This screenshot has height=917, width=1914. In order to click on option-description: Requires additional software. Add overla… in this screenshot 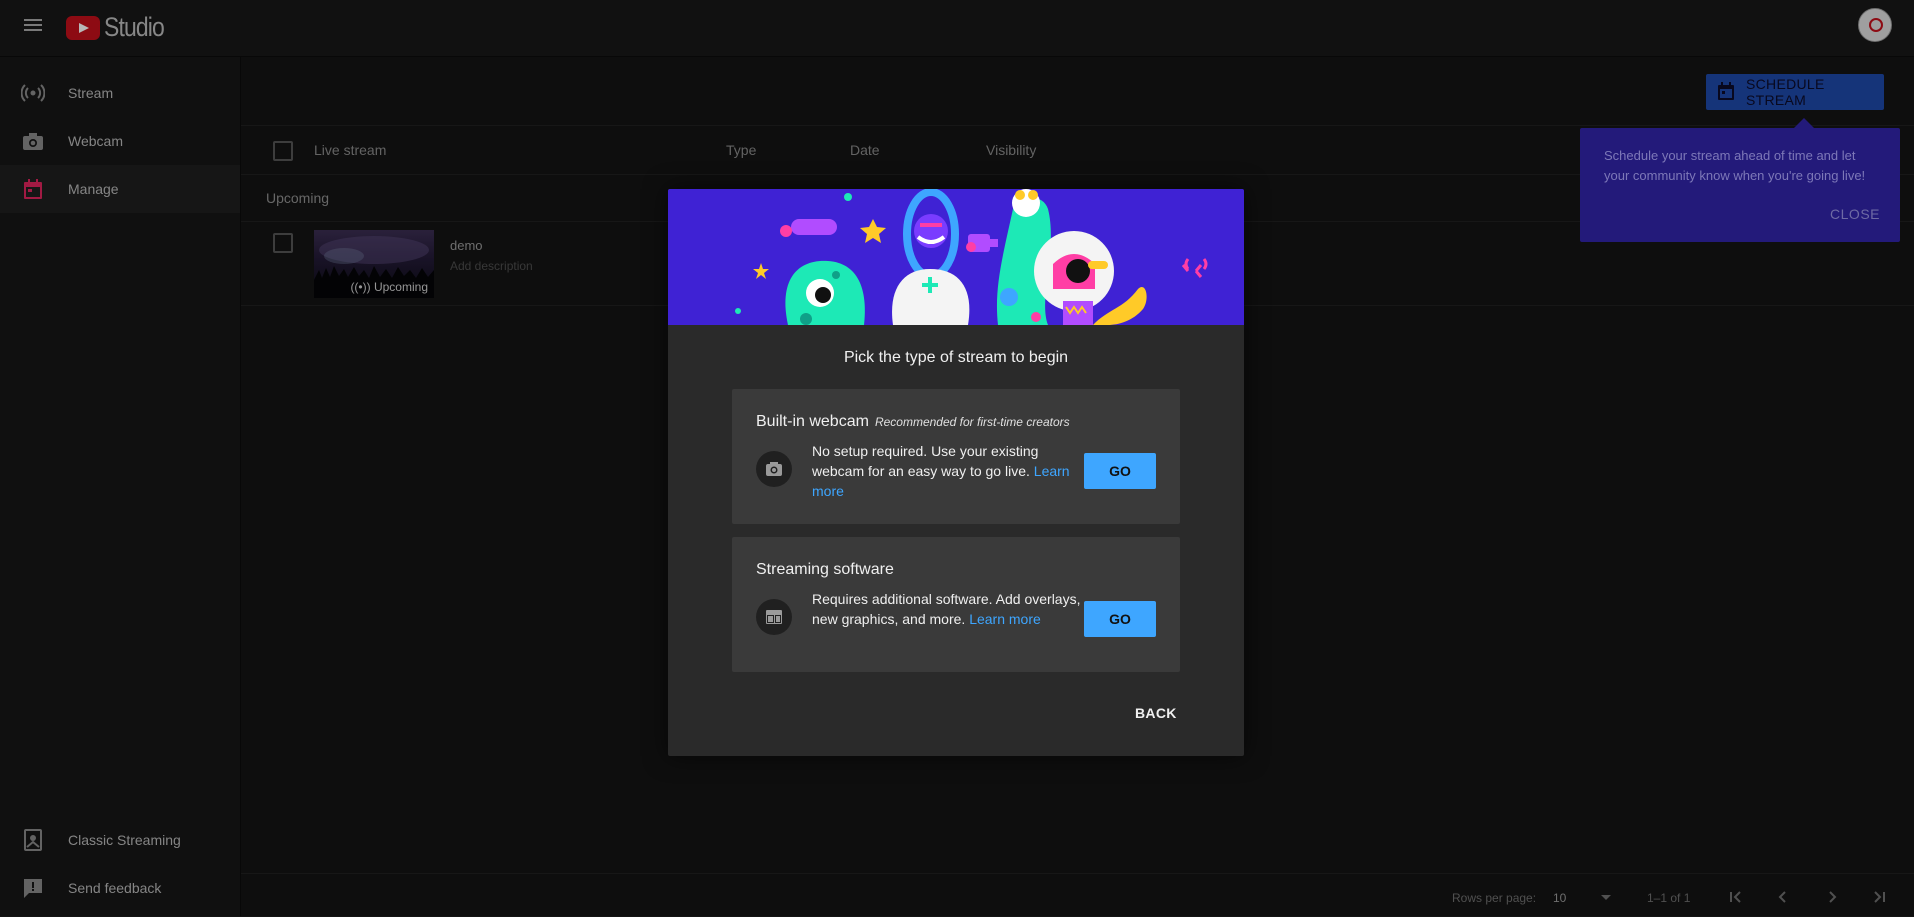, I will do `click(947, 609)`.